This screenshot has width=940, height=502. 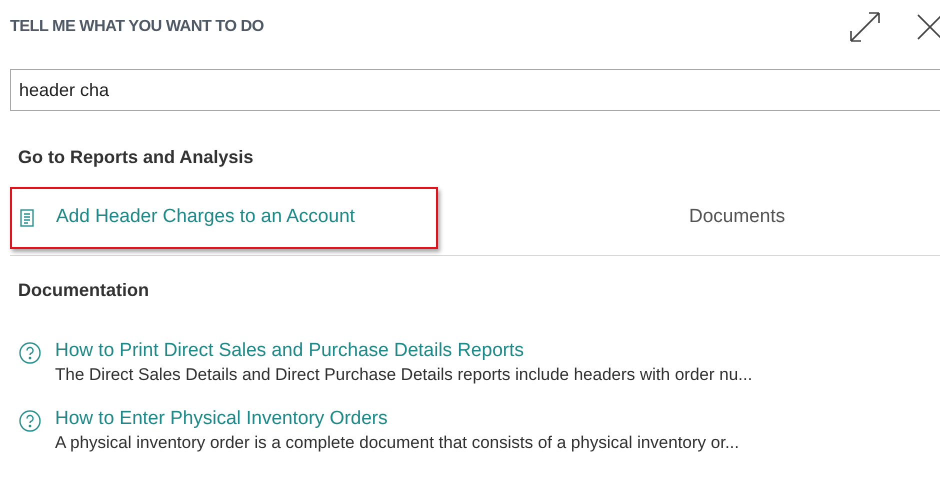 I want to click on section-heading: Go to Reports and Analysis, so click(x=135, y=157).